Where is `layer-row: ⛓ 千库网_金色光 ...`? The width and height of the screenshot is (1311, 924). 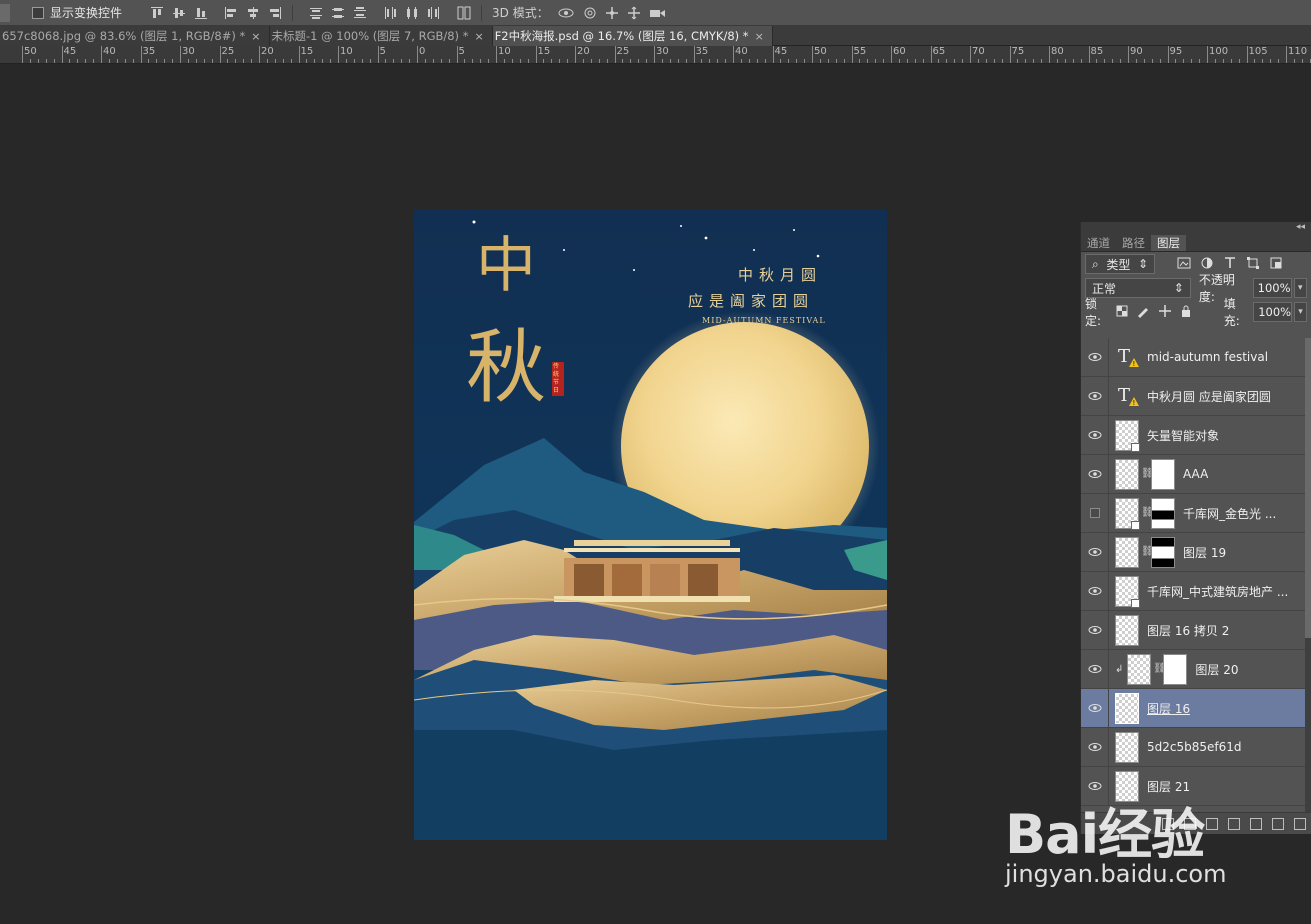 layer-row: ⛓ 千库网_金色光 ... is located at coordinates (1193, 513).